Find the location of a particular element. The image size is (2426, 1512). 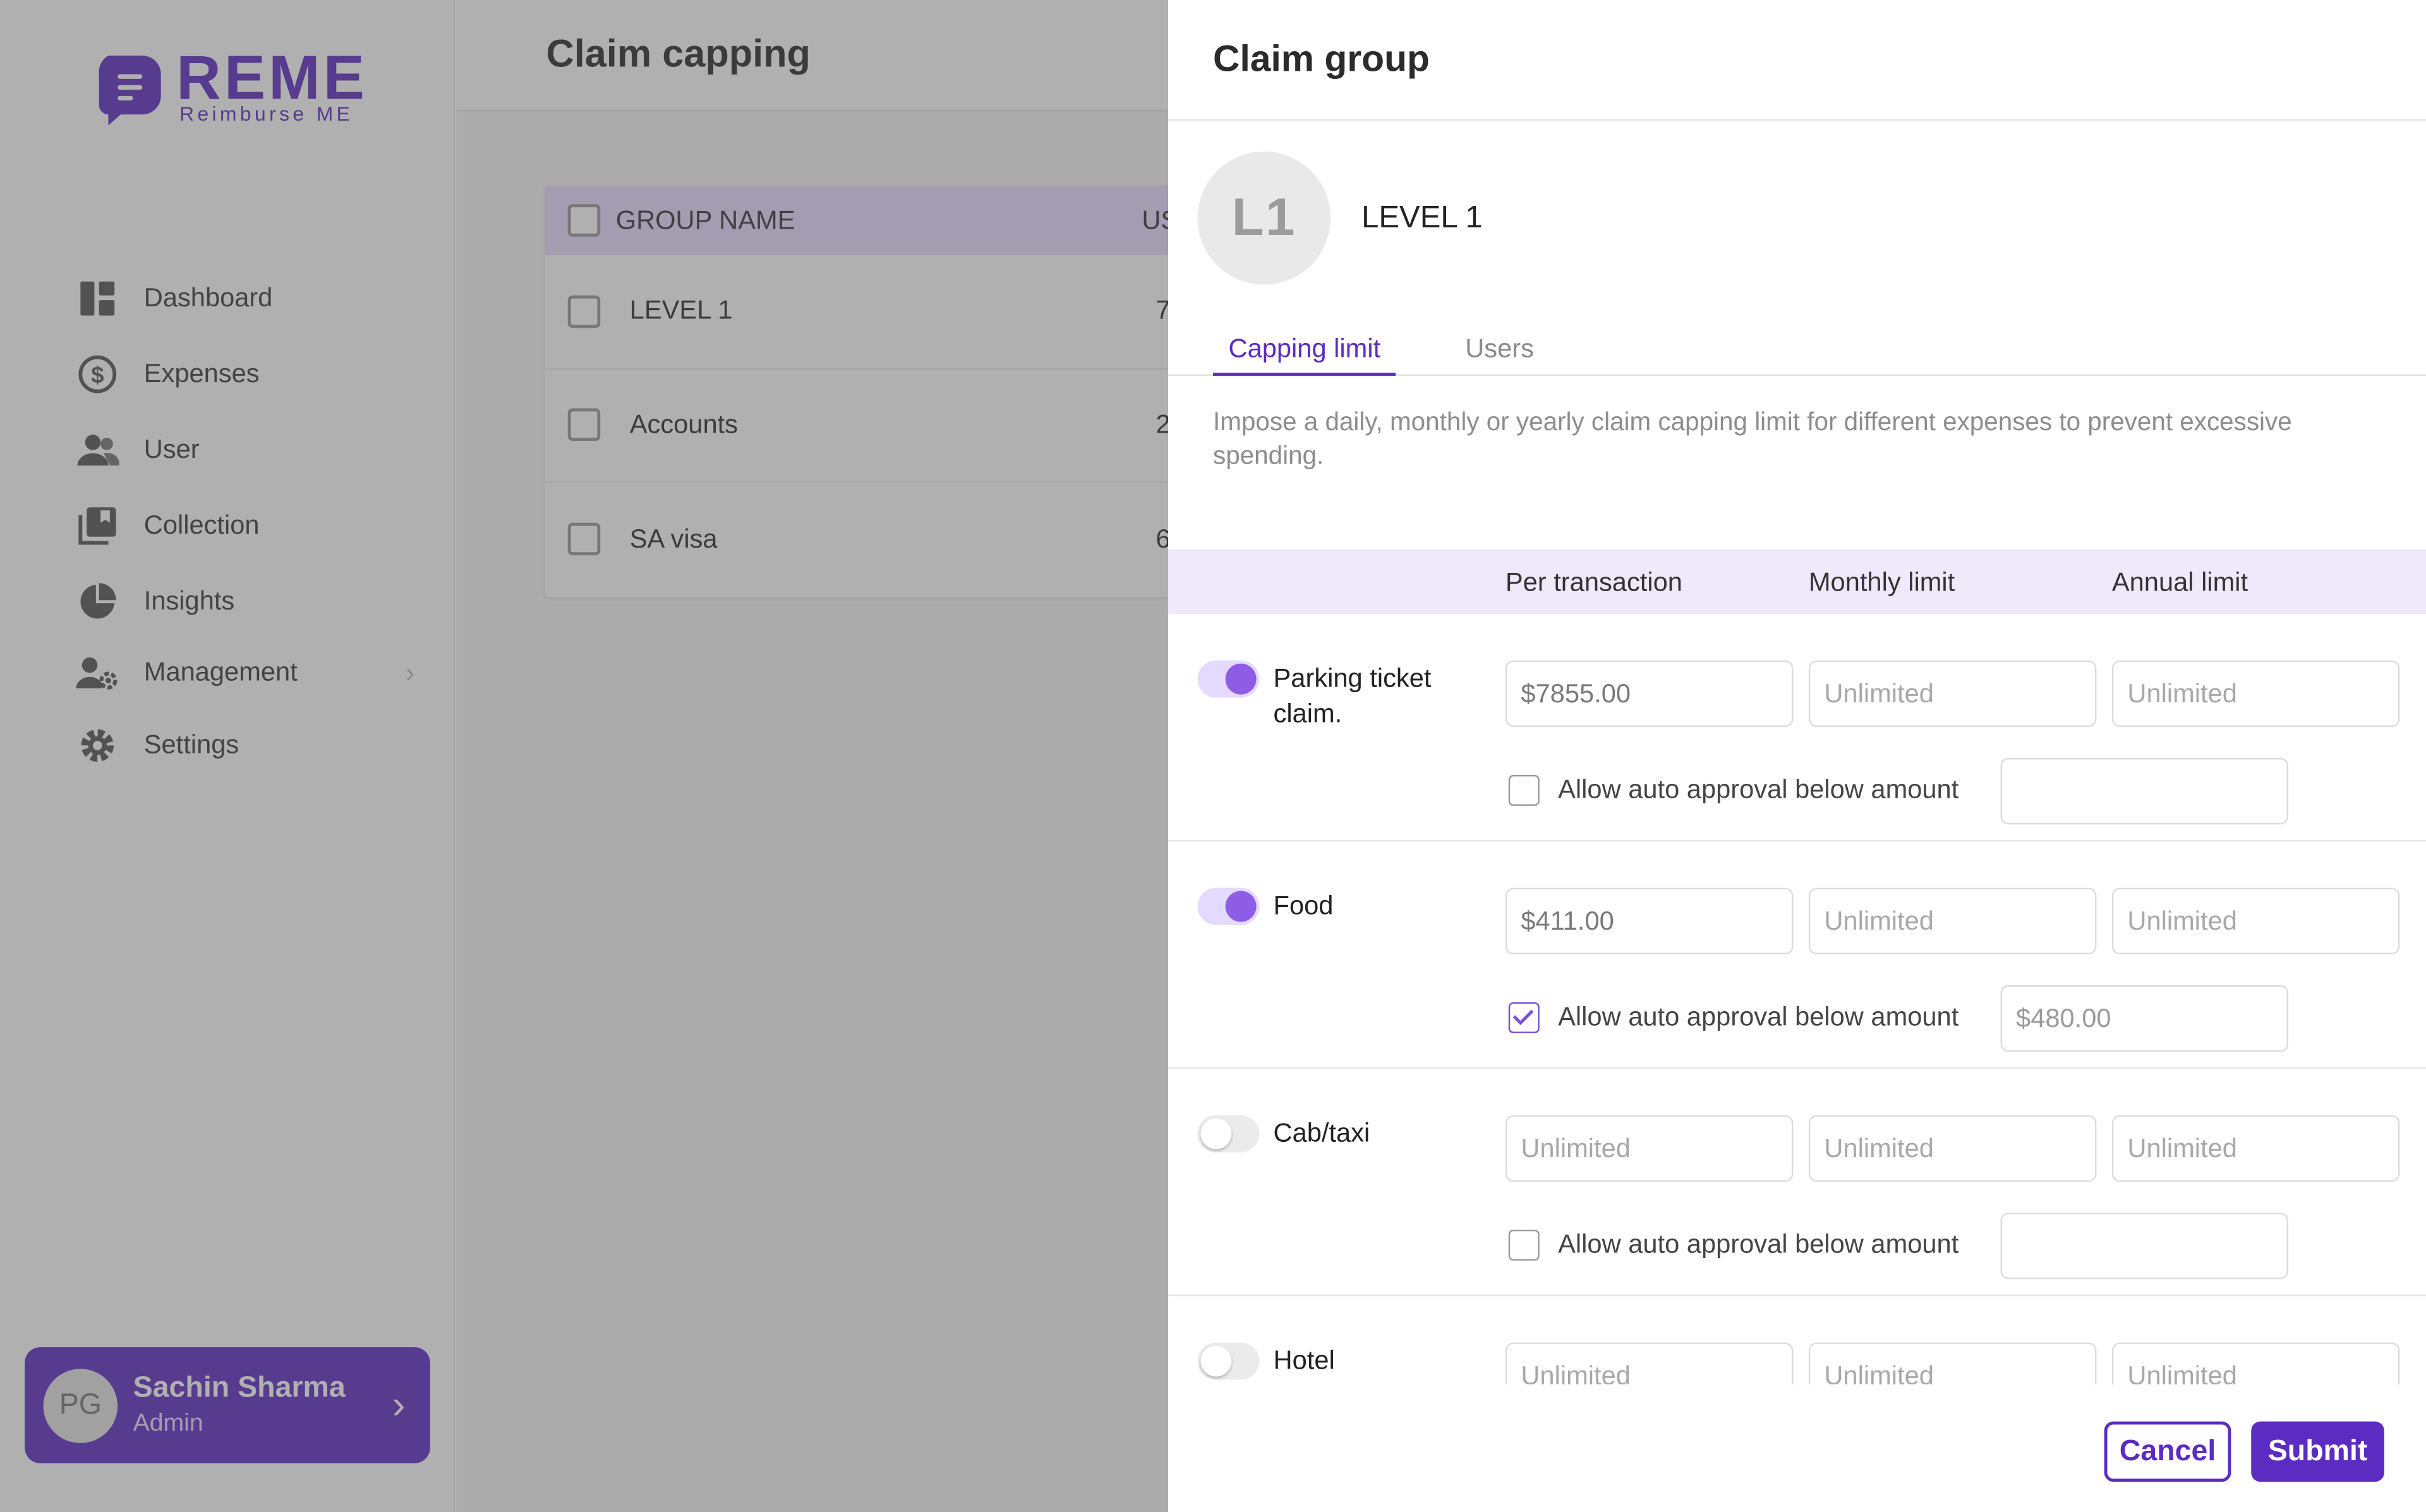

expense-row-hotel: Hotel Unlimited Unlimited Unlimited is located at coordinates (1797, 1340).